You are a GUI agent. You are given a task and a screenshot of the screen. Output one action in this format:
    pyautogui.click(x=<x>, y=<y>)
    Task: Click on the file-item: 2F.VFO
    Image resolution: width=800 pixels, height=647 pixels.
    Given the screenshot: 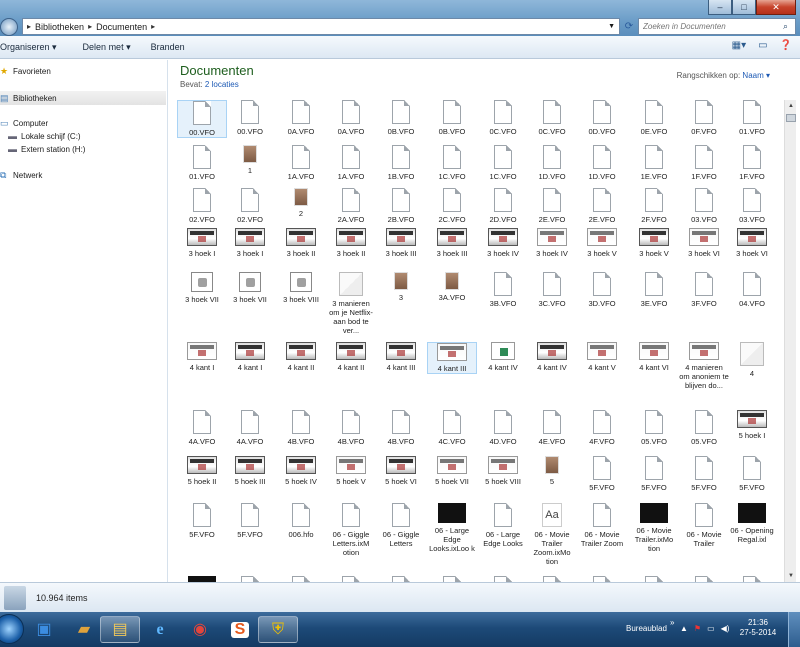 What is the action you would take?
    pyautogui.click(x=654, y=206)
    